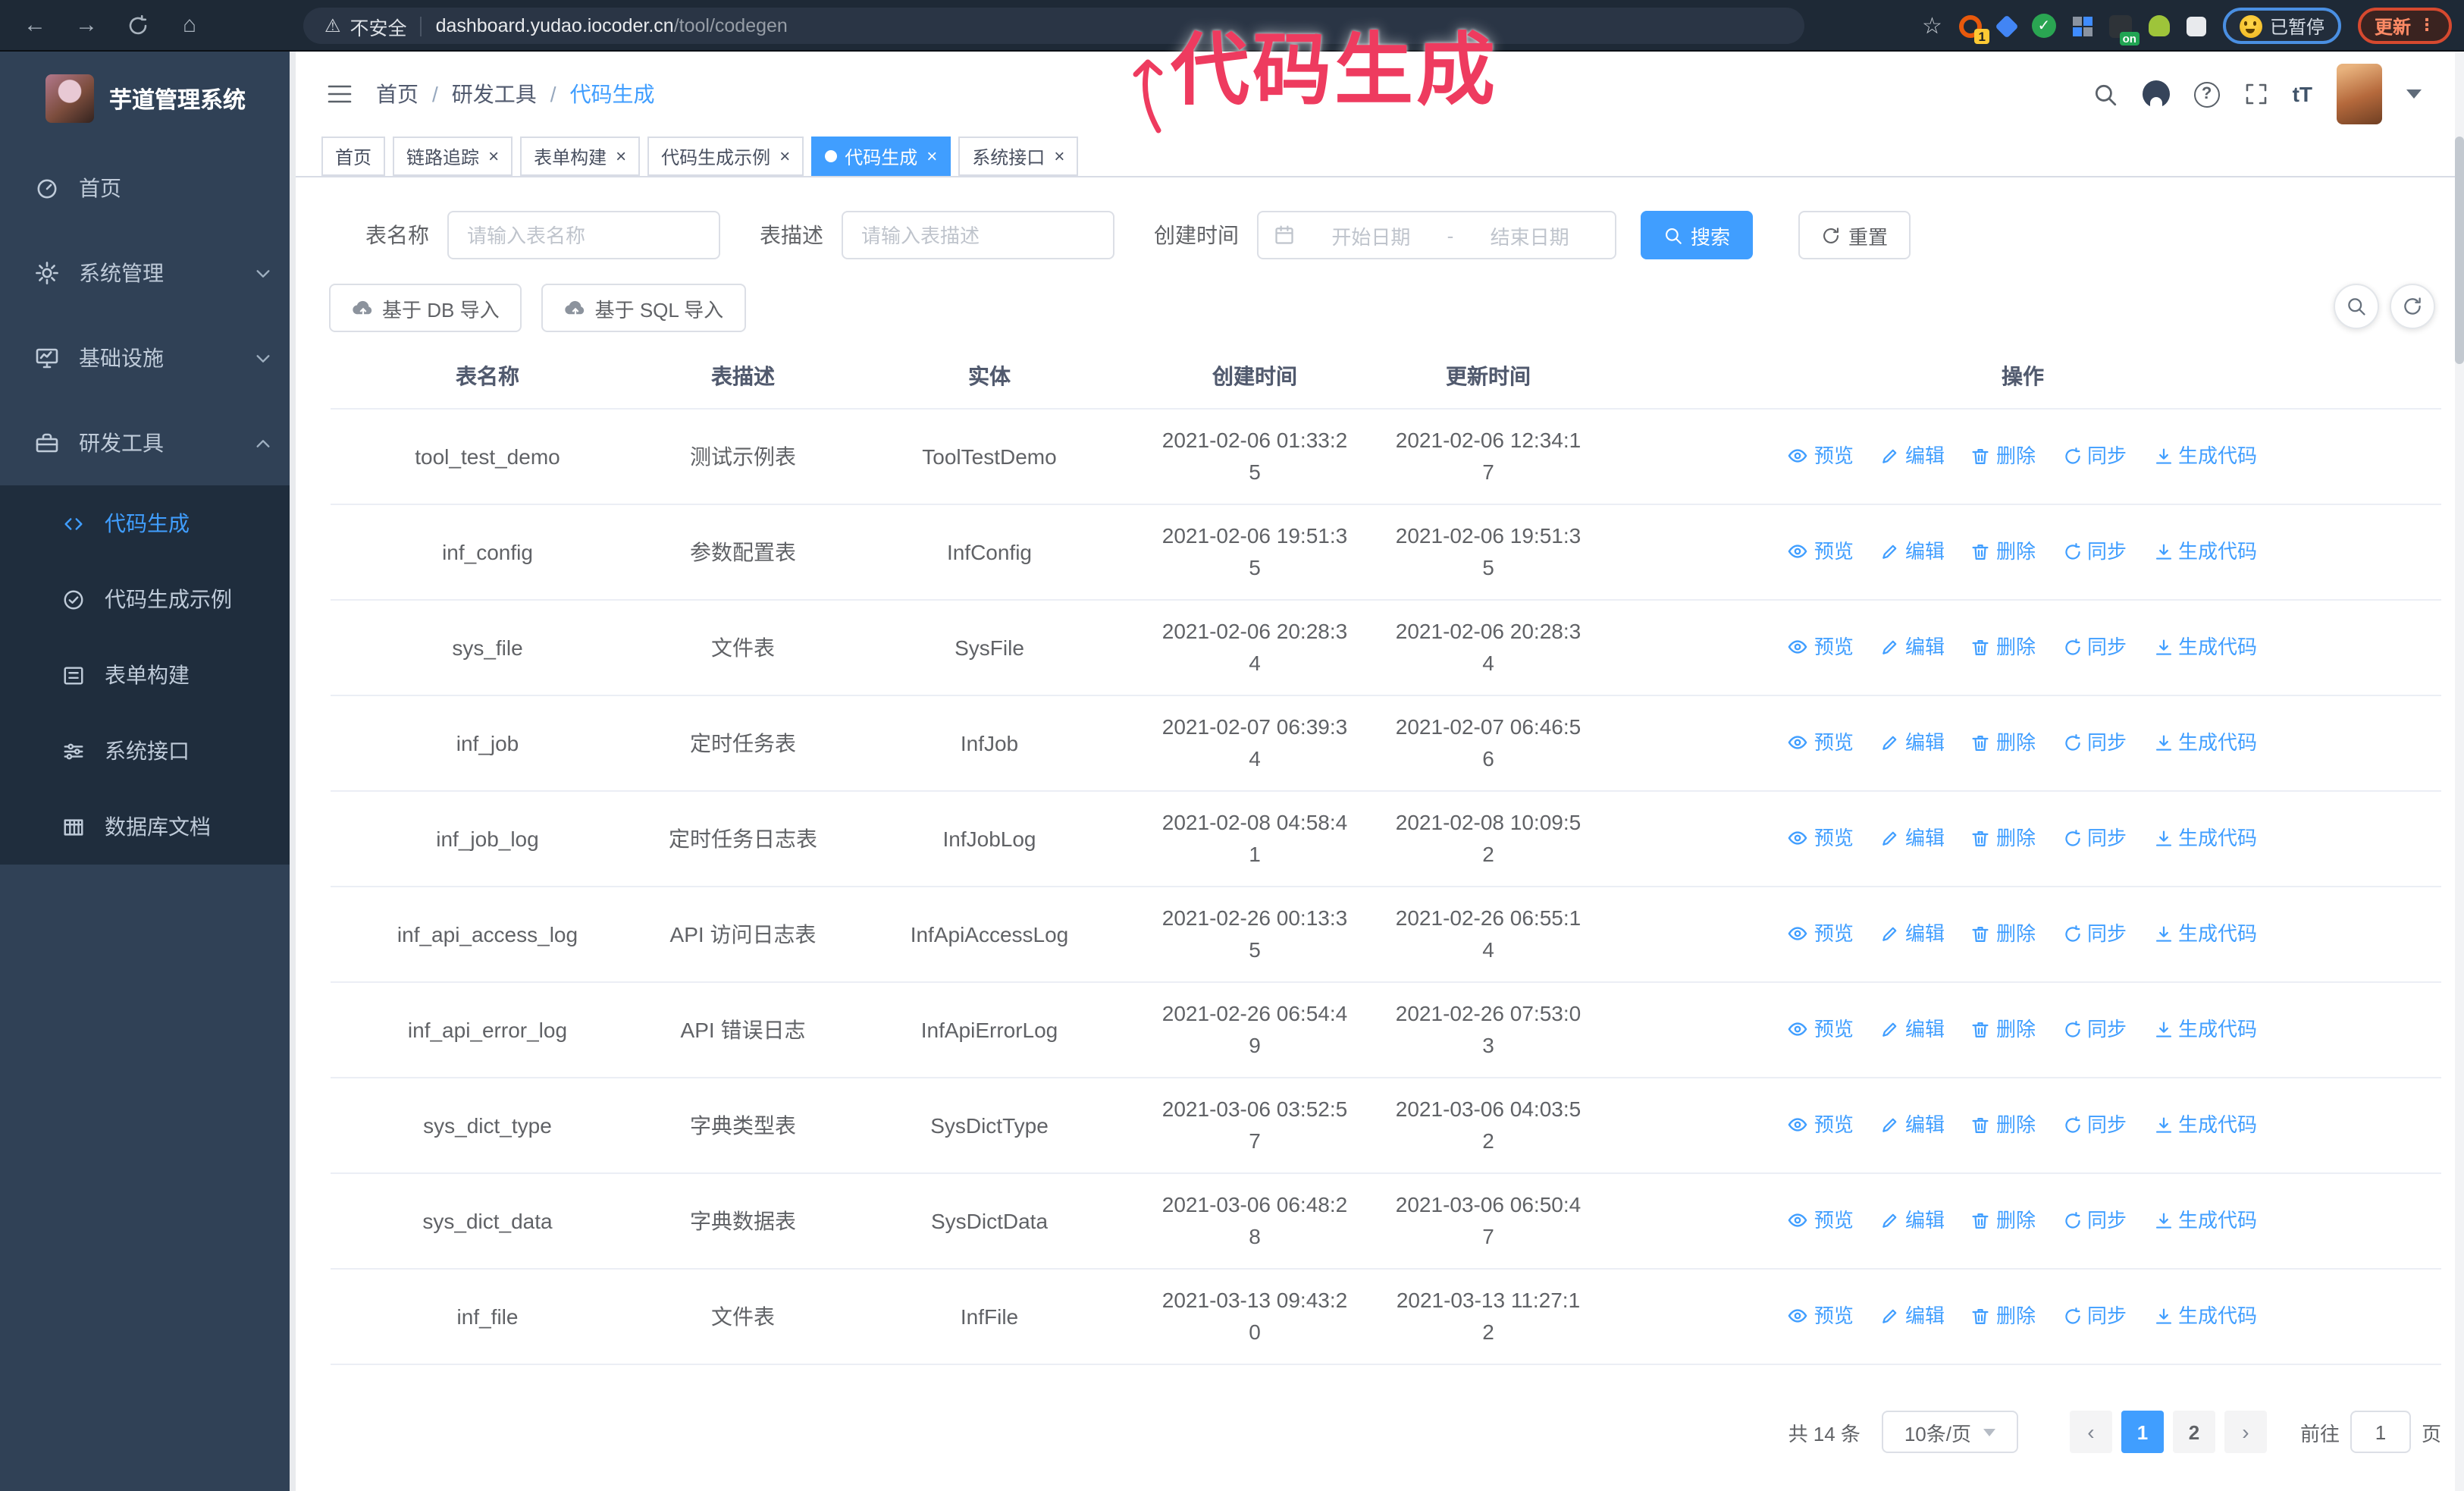 Image resolution: width=2464 pixels, height=1491 pixels. I want to click on page-button-1: 1, so click(2143, 1432).